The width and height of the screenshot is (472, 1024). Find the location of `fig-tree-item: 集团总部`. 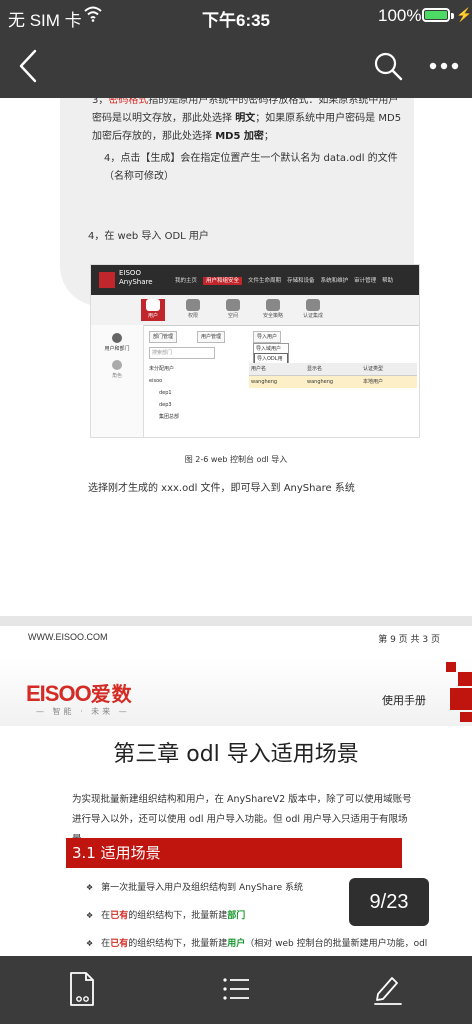

fig-tree-item: 集团总部 is located at coordinates (169, 417).